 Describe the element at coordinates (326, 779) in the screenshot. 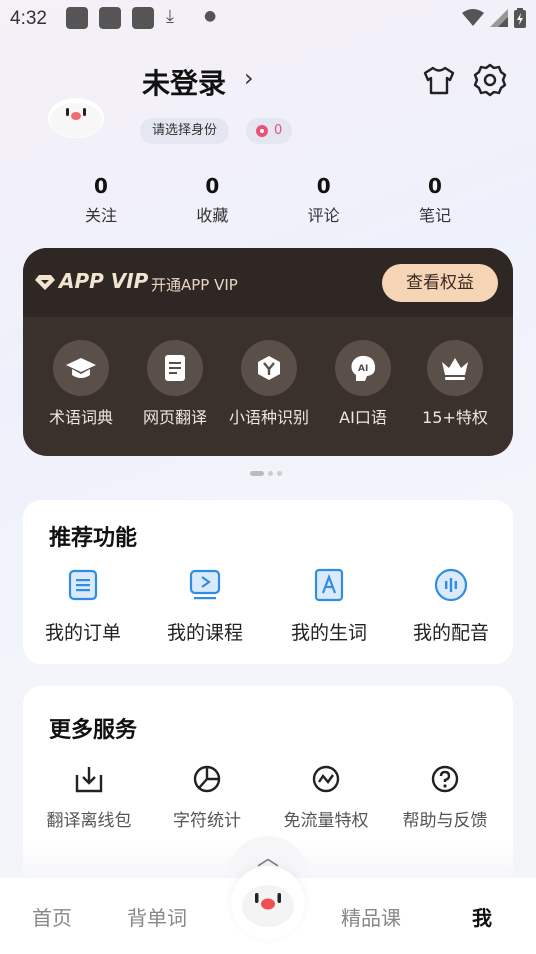

I see `trend-circle-icon` at that location.